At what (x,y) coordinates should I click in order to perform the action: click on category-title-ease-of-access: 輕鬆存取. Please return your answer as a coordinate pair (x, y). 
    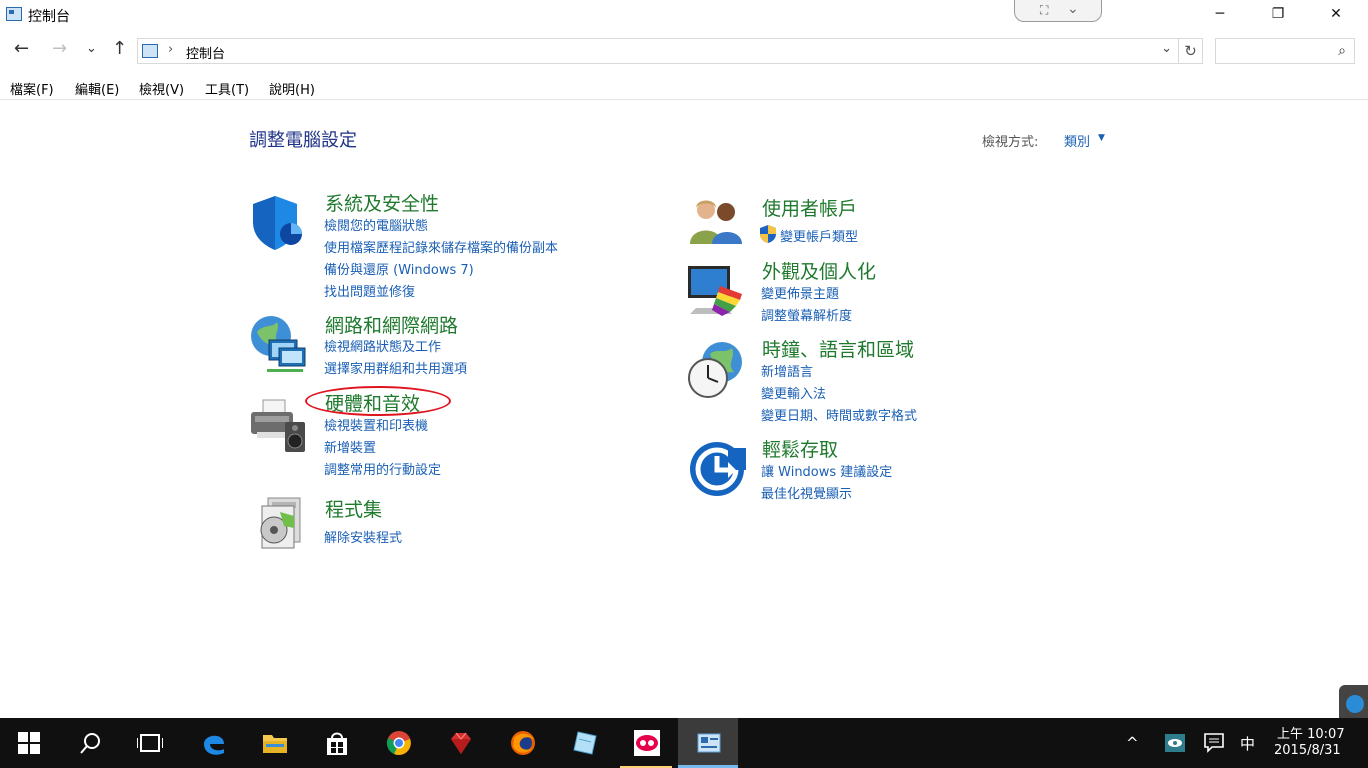
    Looking at the image, I should click on (800, 448).